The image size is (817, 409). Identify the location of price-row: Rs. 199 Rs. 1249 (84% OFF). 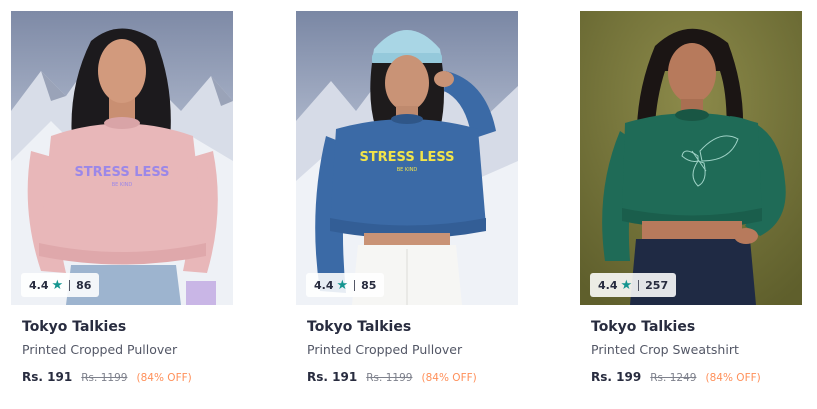
(691, 377).